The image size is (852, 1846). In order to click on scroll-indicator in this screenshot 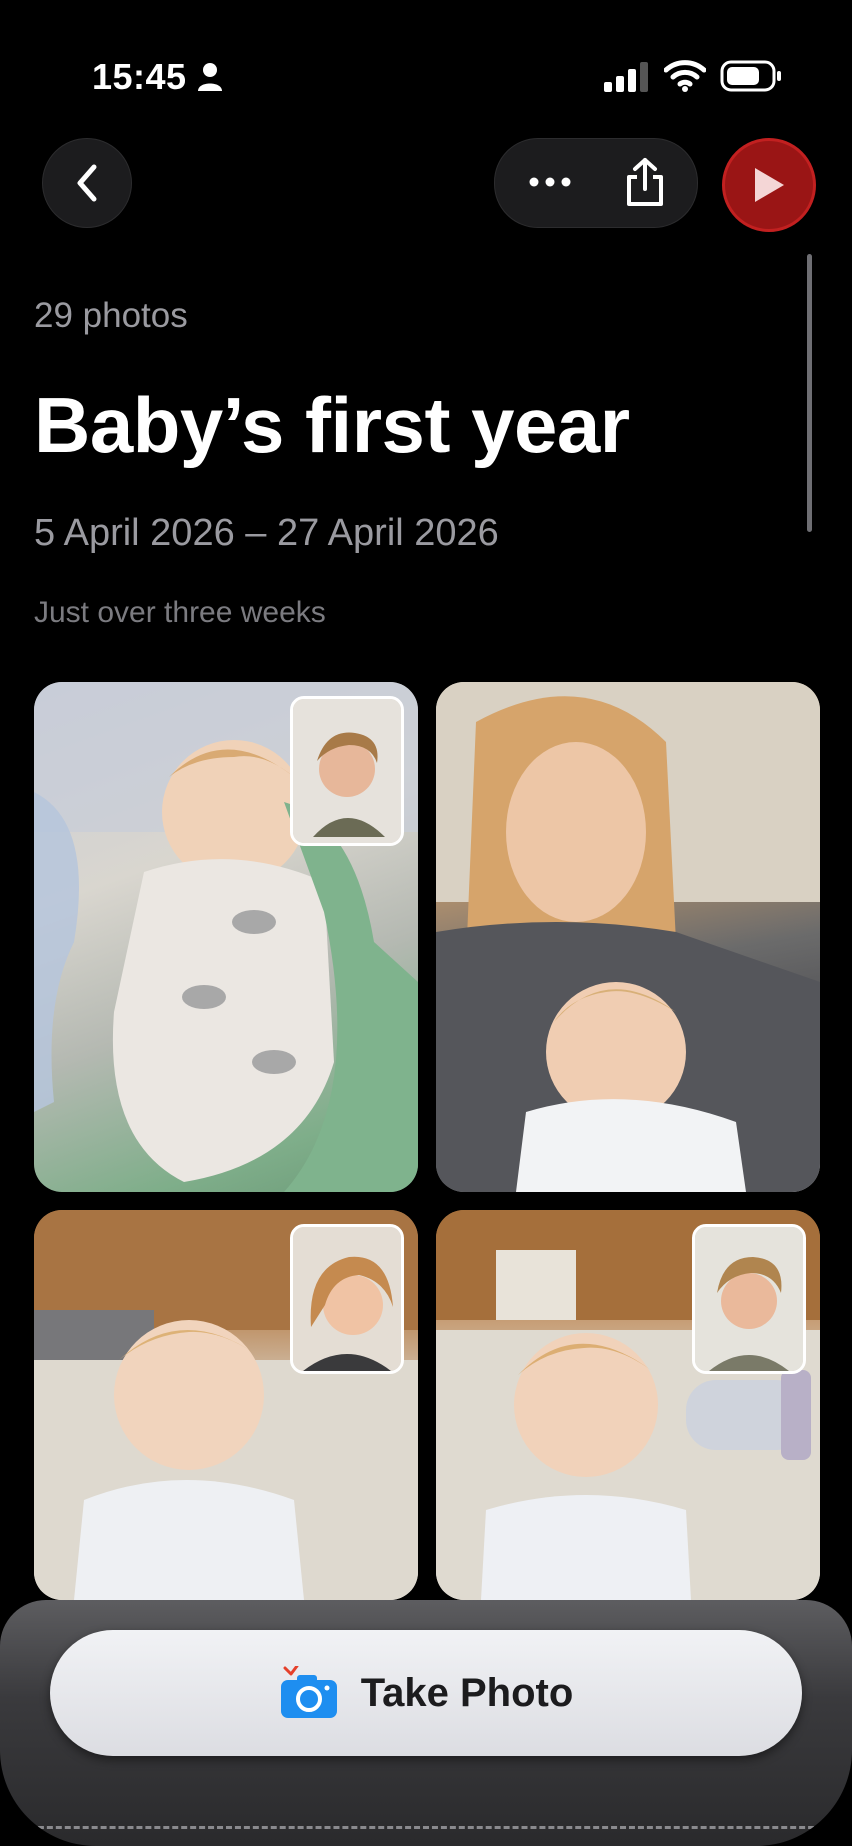, I will do `click(809, 393)`.